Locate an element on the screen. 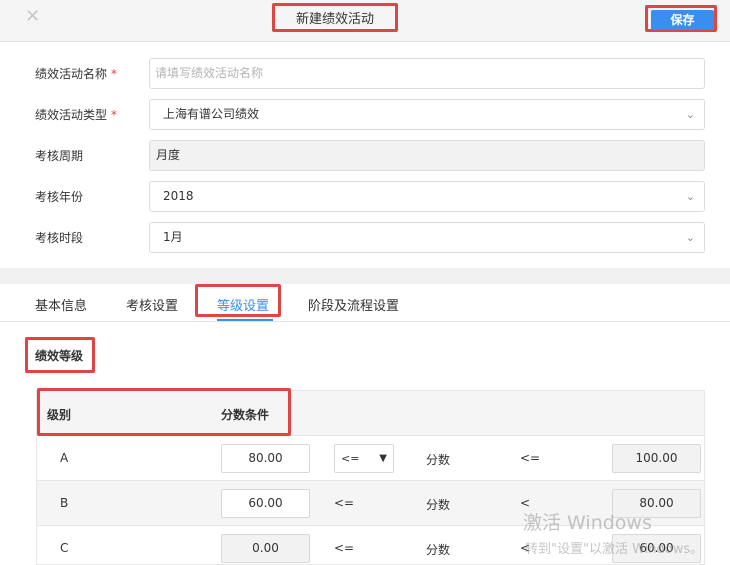  activity-type-select: 上海有谱公司绩效 ⌄ is located at coordinates (427, 114).